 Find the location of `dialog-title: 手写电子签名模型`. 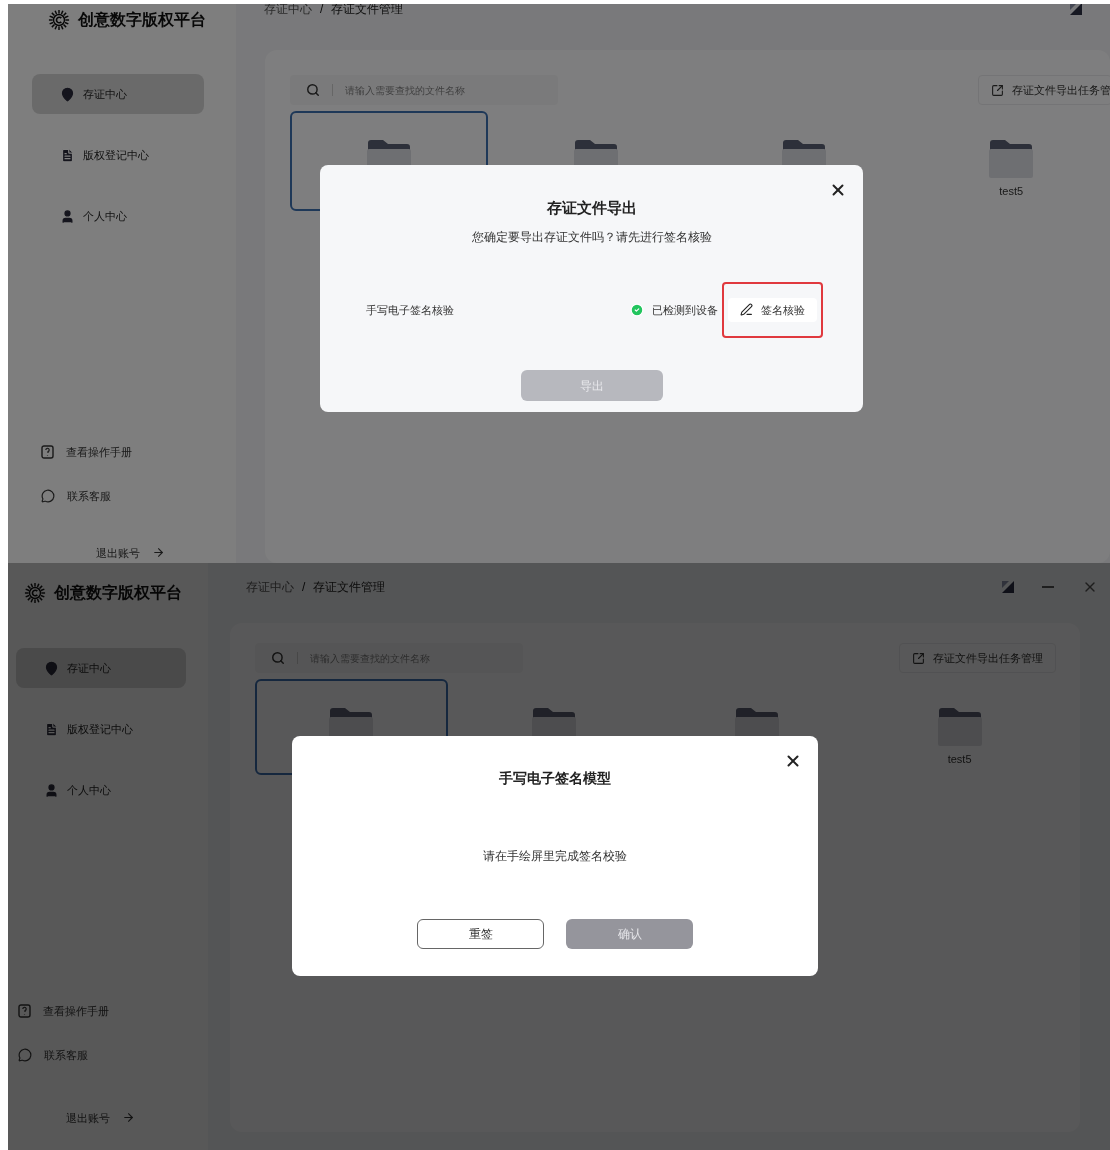

dialog-title: 手写电子签名模型 is located at coordinates (555, 778).